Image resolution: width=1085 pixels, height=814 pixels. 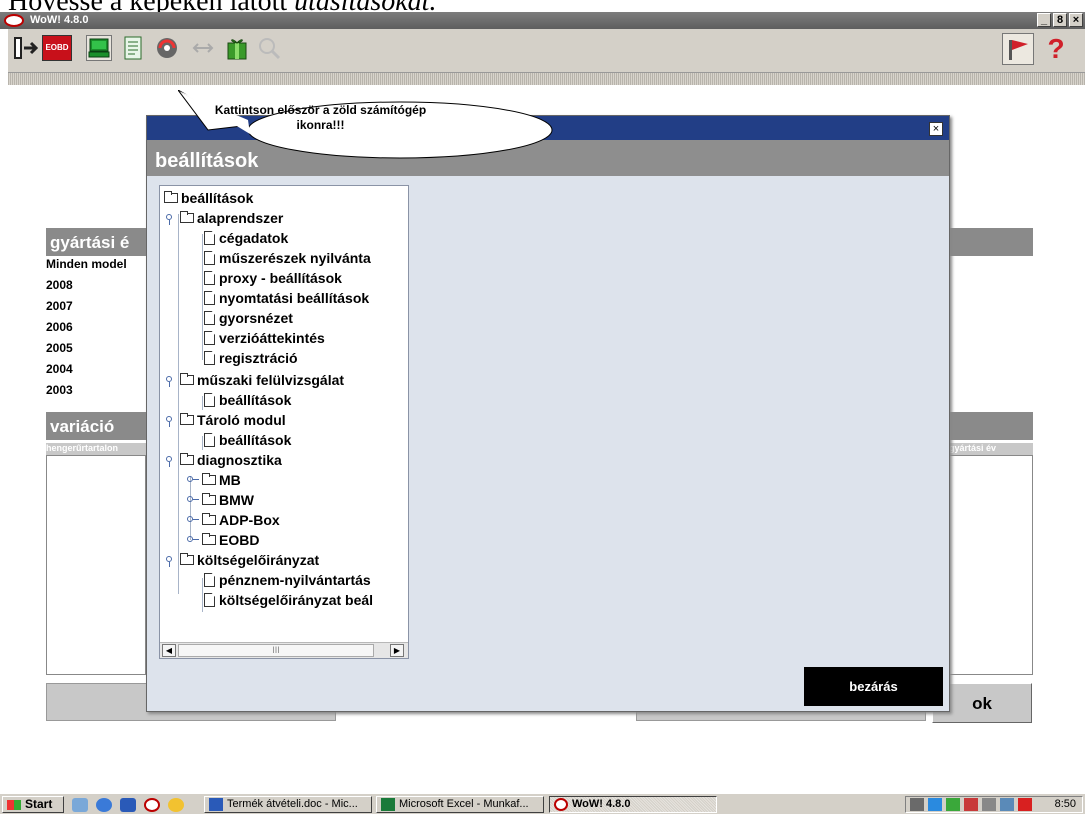 What do you see at coordinates (601, 804) in the screenshot?
I see `task-label: WoW! 4.8.0` at bounding box center [601, 804].